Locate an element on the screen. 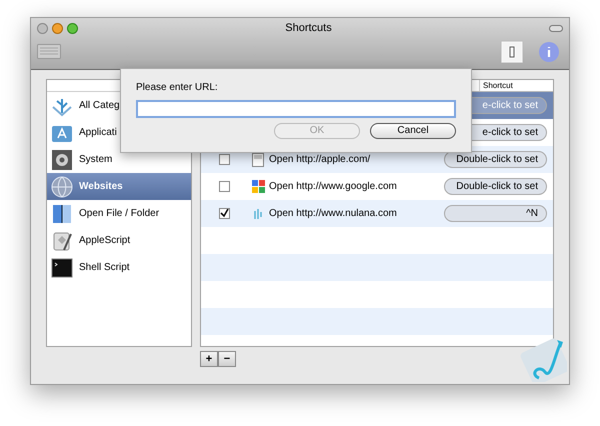  category-item: Open File / Folder is located at coordinates (119, 213).